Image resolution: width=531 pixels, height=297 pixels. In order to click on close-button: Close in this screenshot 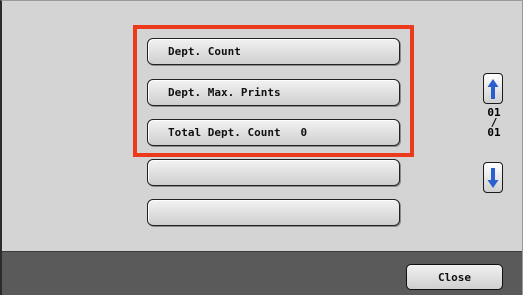, I will do `click(454, 277)`.